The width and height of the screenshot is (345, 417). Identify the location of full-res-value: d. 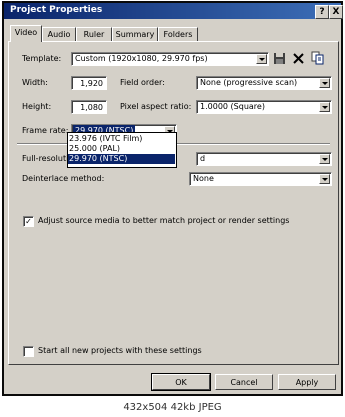
(203, 158).